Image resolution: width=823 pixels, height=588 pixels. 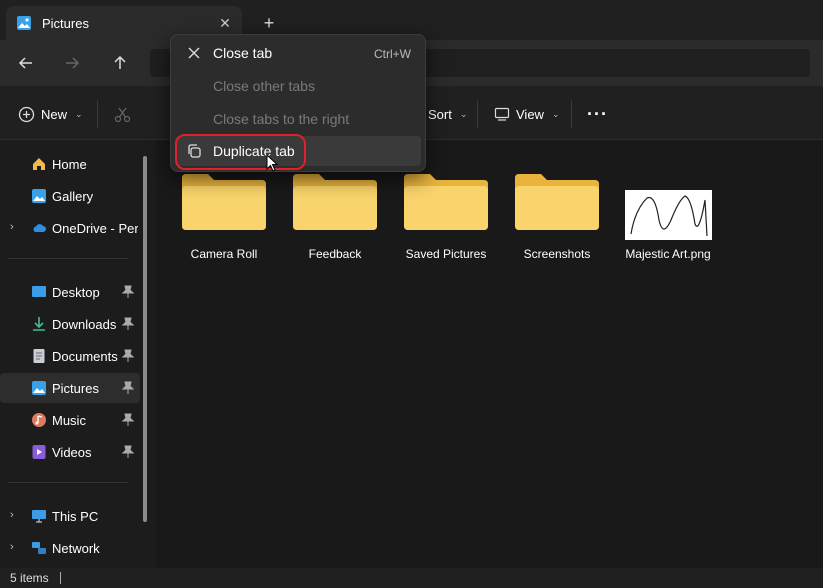 I want to click on file-name: Feedback, so click(x=335, y=254).